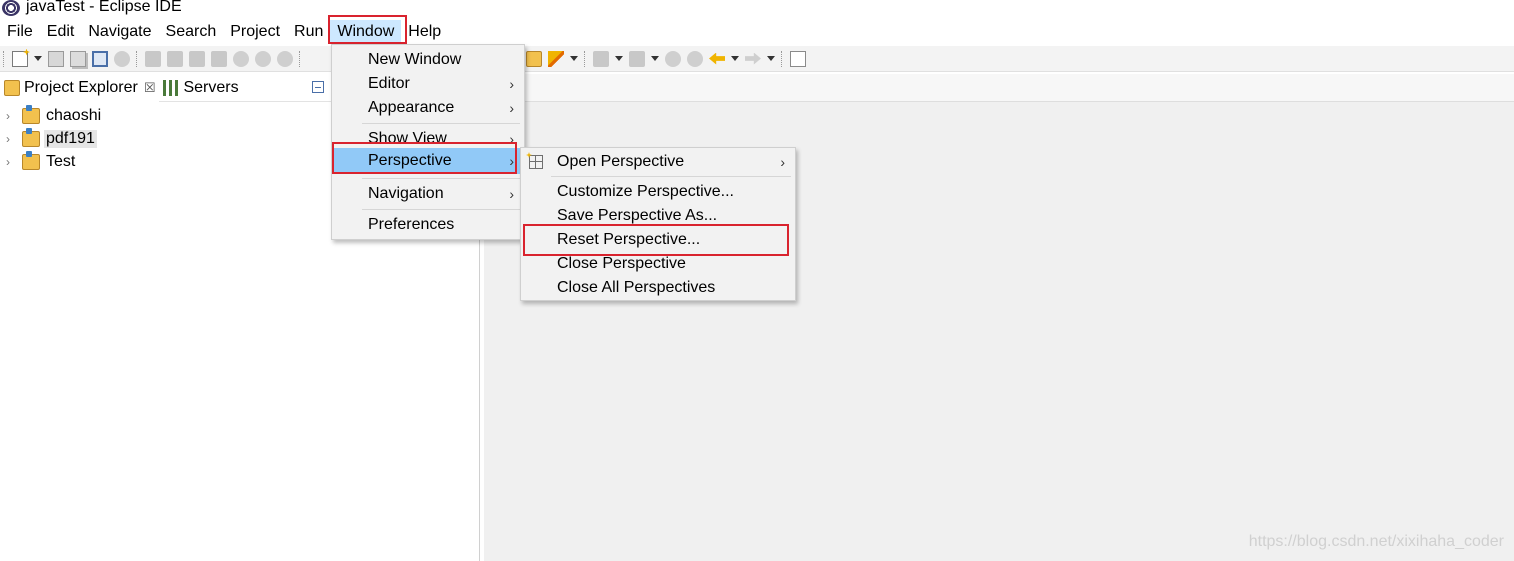 This screenshot has width=1514, height=561. Describe the element at coordinates (38, 58) in the screenshot. I see `new-dropdown-icon` at that location.